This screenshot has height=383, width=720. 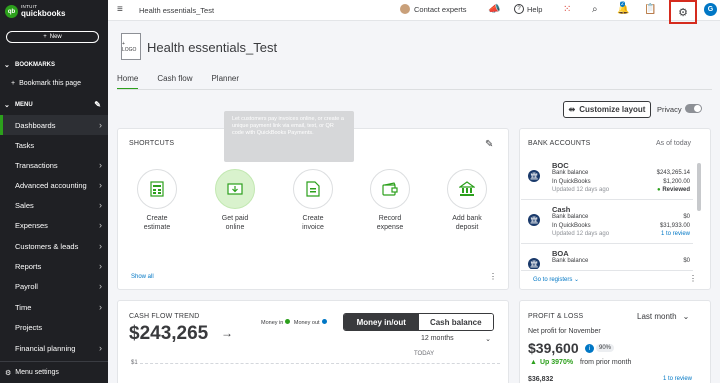 I want to click on money-out-dot, so click(x=324, y=321).